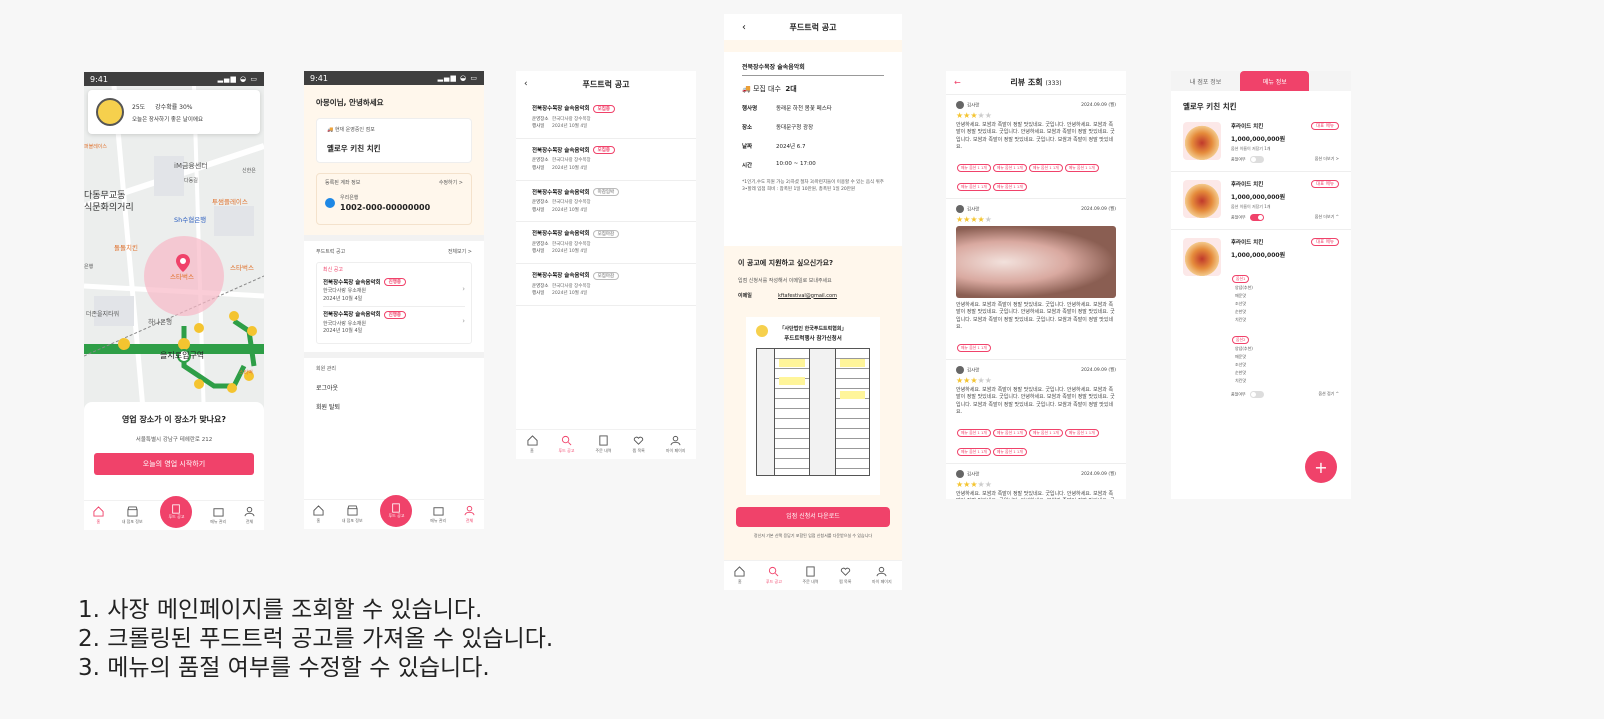 This screenshot has height=719, width=1604. I want to click on bottom-nav: 홈 푸드 공고 주문 내역 찜 목록 마이 페이지, so click(813, 575).